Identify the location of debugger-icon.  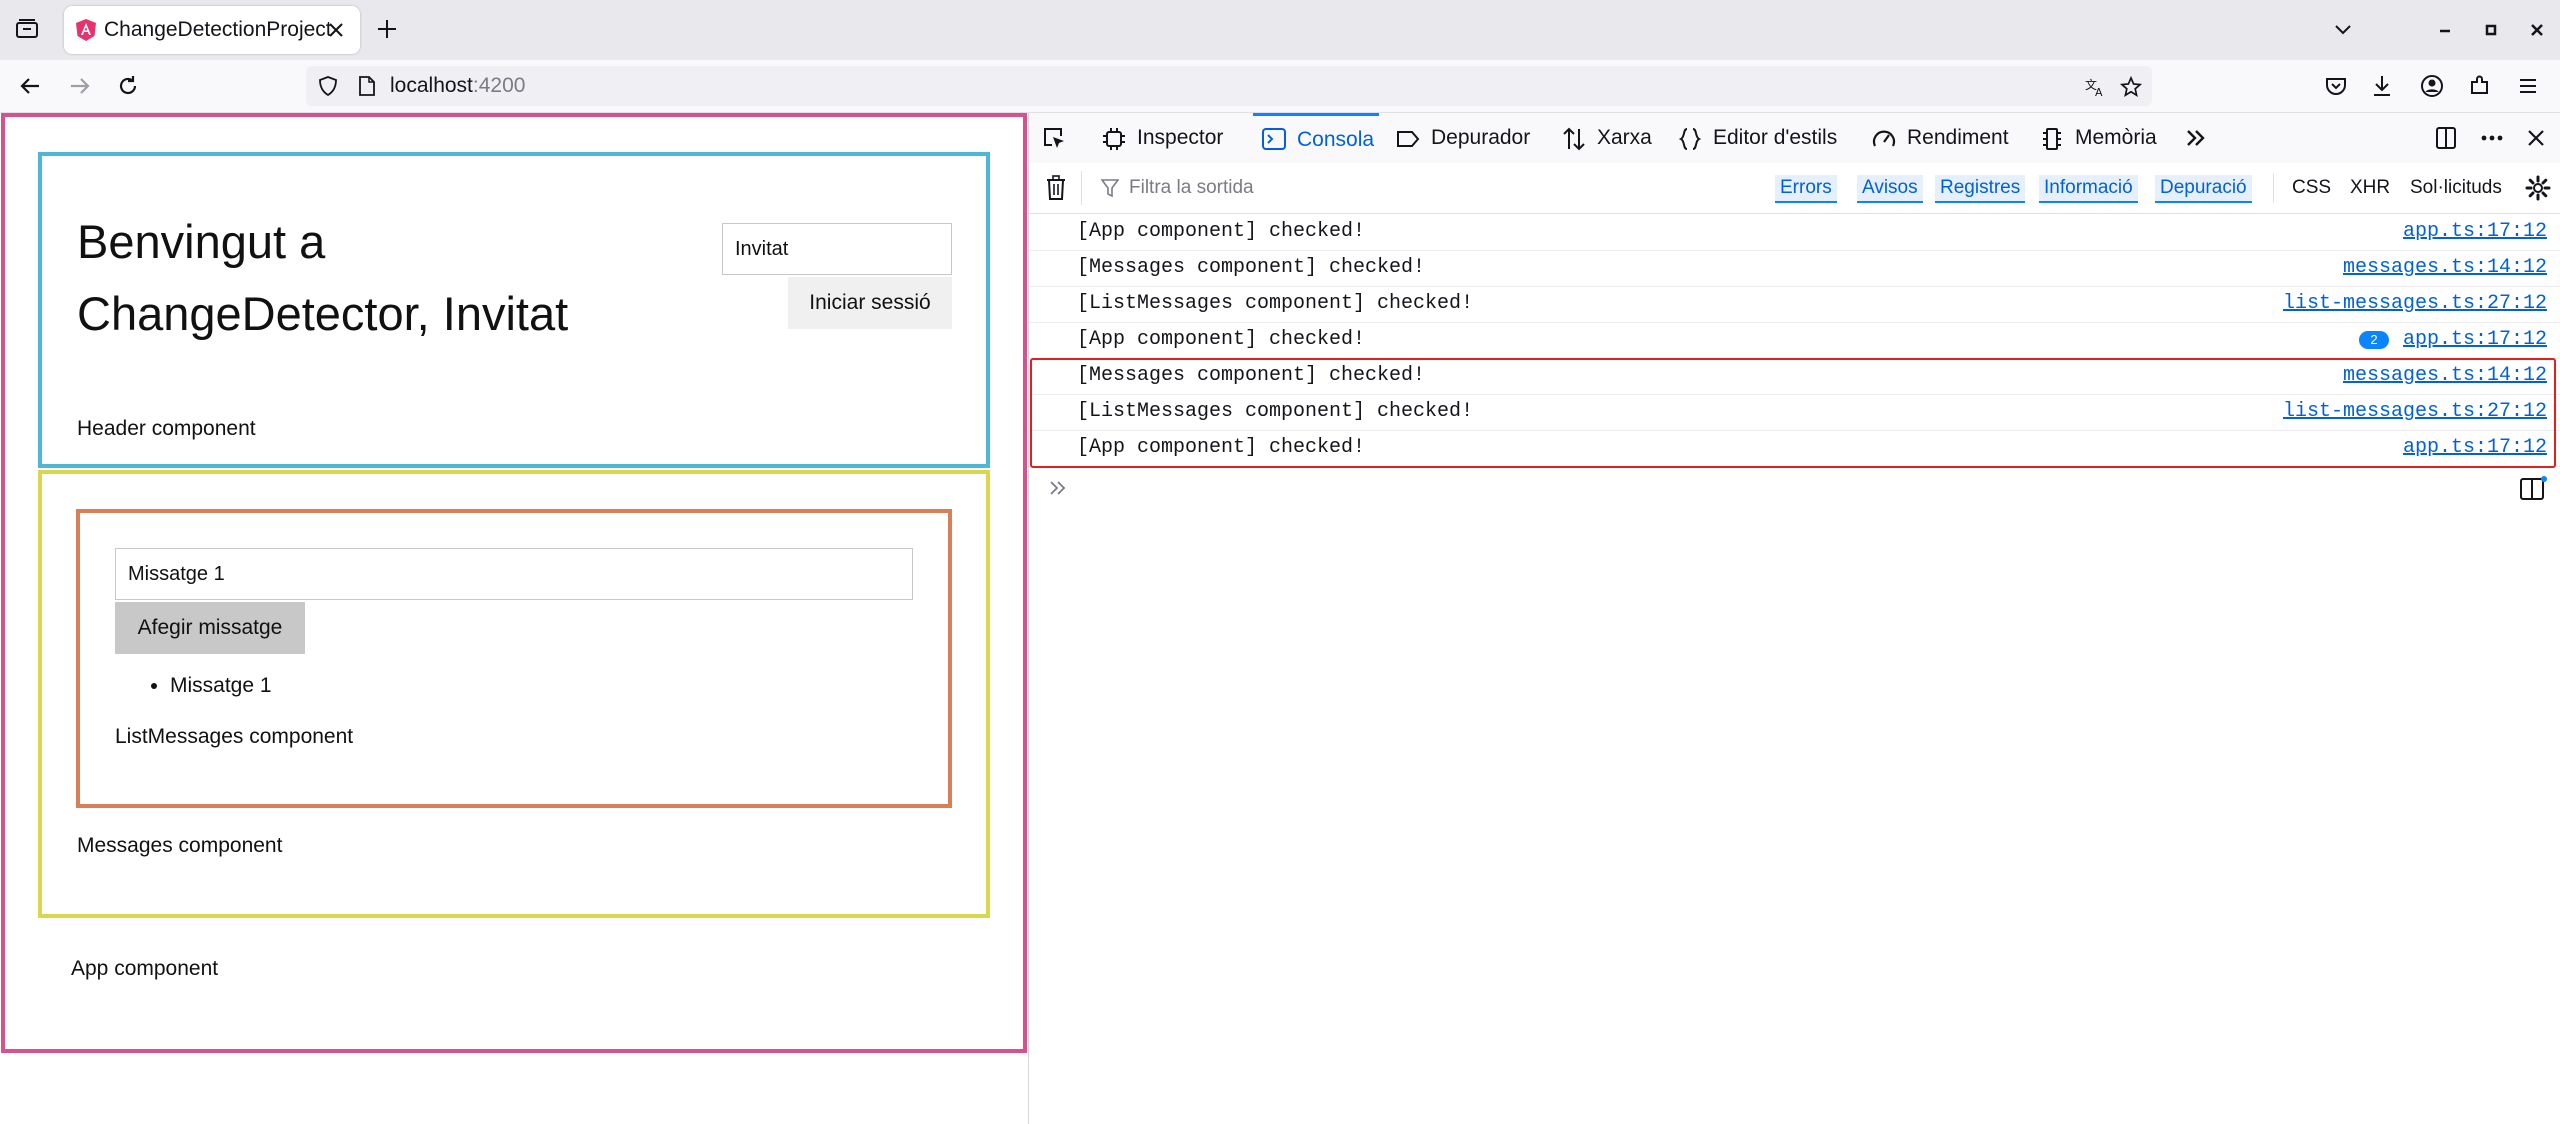
(1408, 139).